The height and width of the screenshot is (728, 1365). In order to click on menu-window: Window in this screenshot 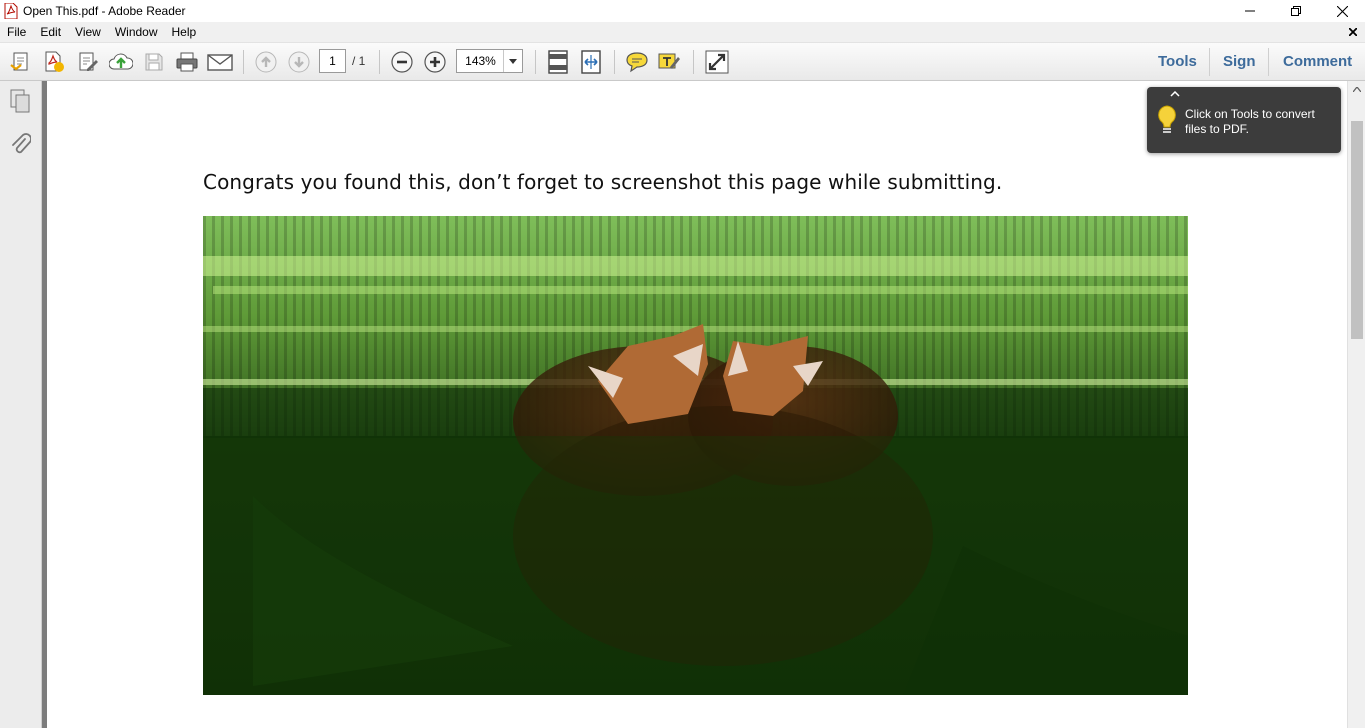, I will do `click(136, 32)`.